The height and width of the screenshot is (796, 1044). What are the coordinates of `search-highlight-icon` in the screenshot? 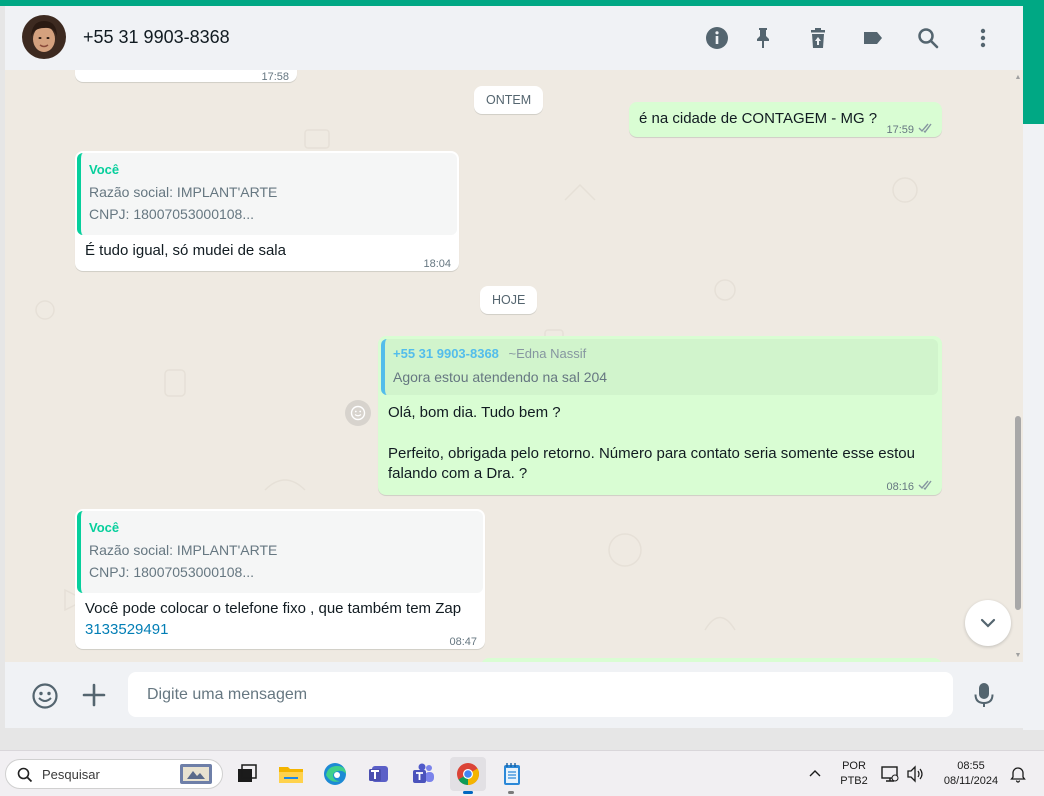 It's located at (196, 774).